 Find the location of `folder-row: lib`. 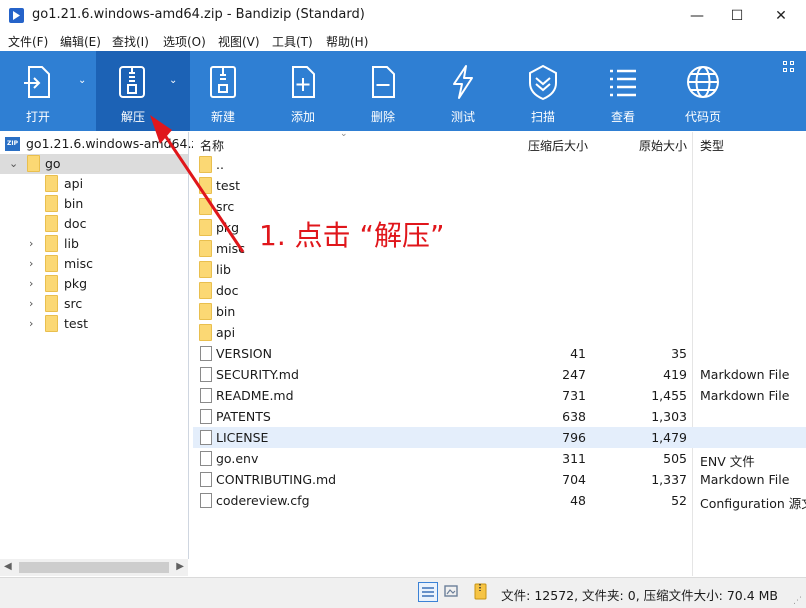

folder-row: lib is located at coordinates (499, 269).